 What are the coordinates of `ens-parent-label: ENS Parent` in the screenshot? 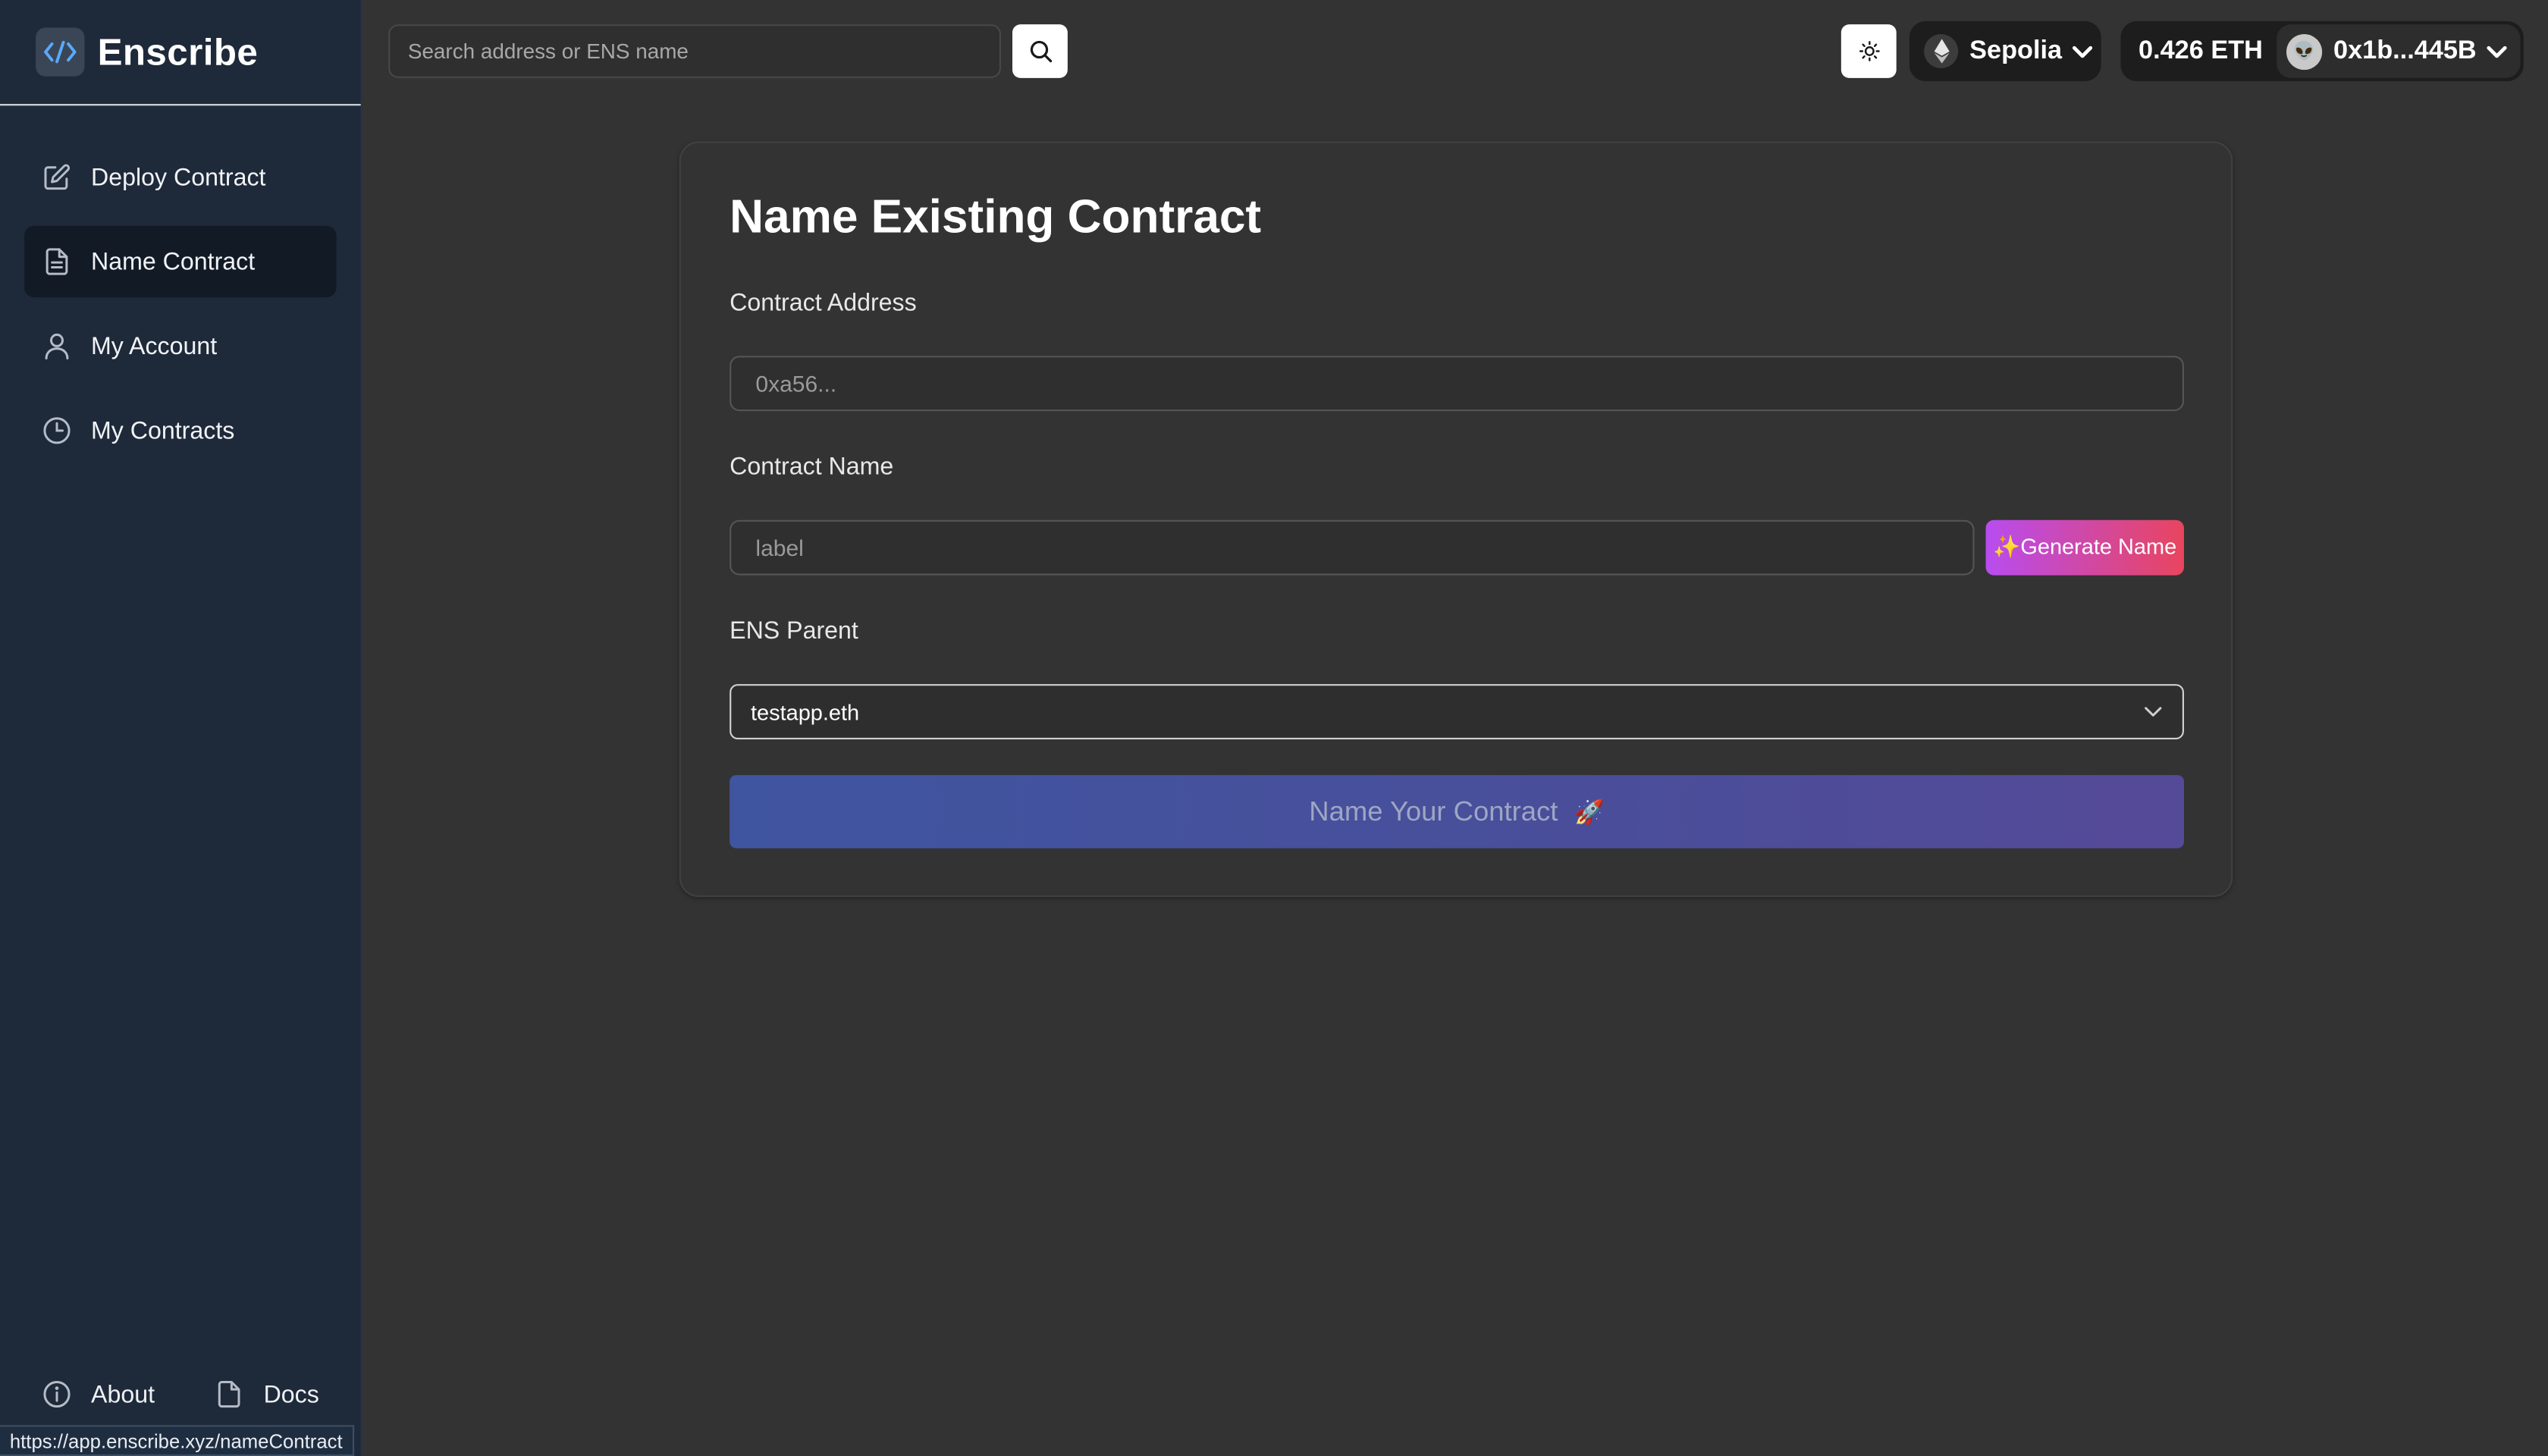 It's located at (794, 631).